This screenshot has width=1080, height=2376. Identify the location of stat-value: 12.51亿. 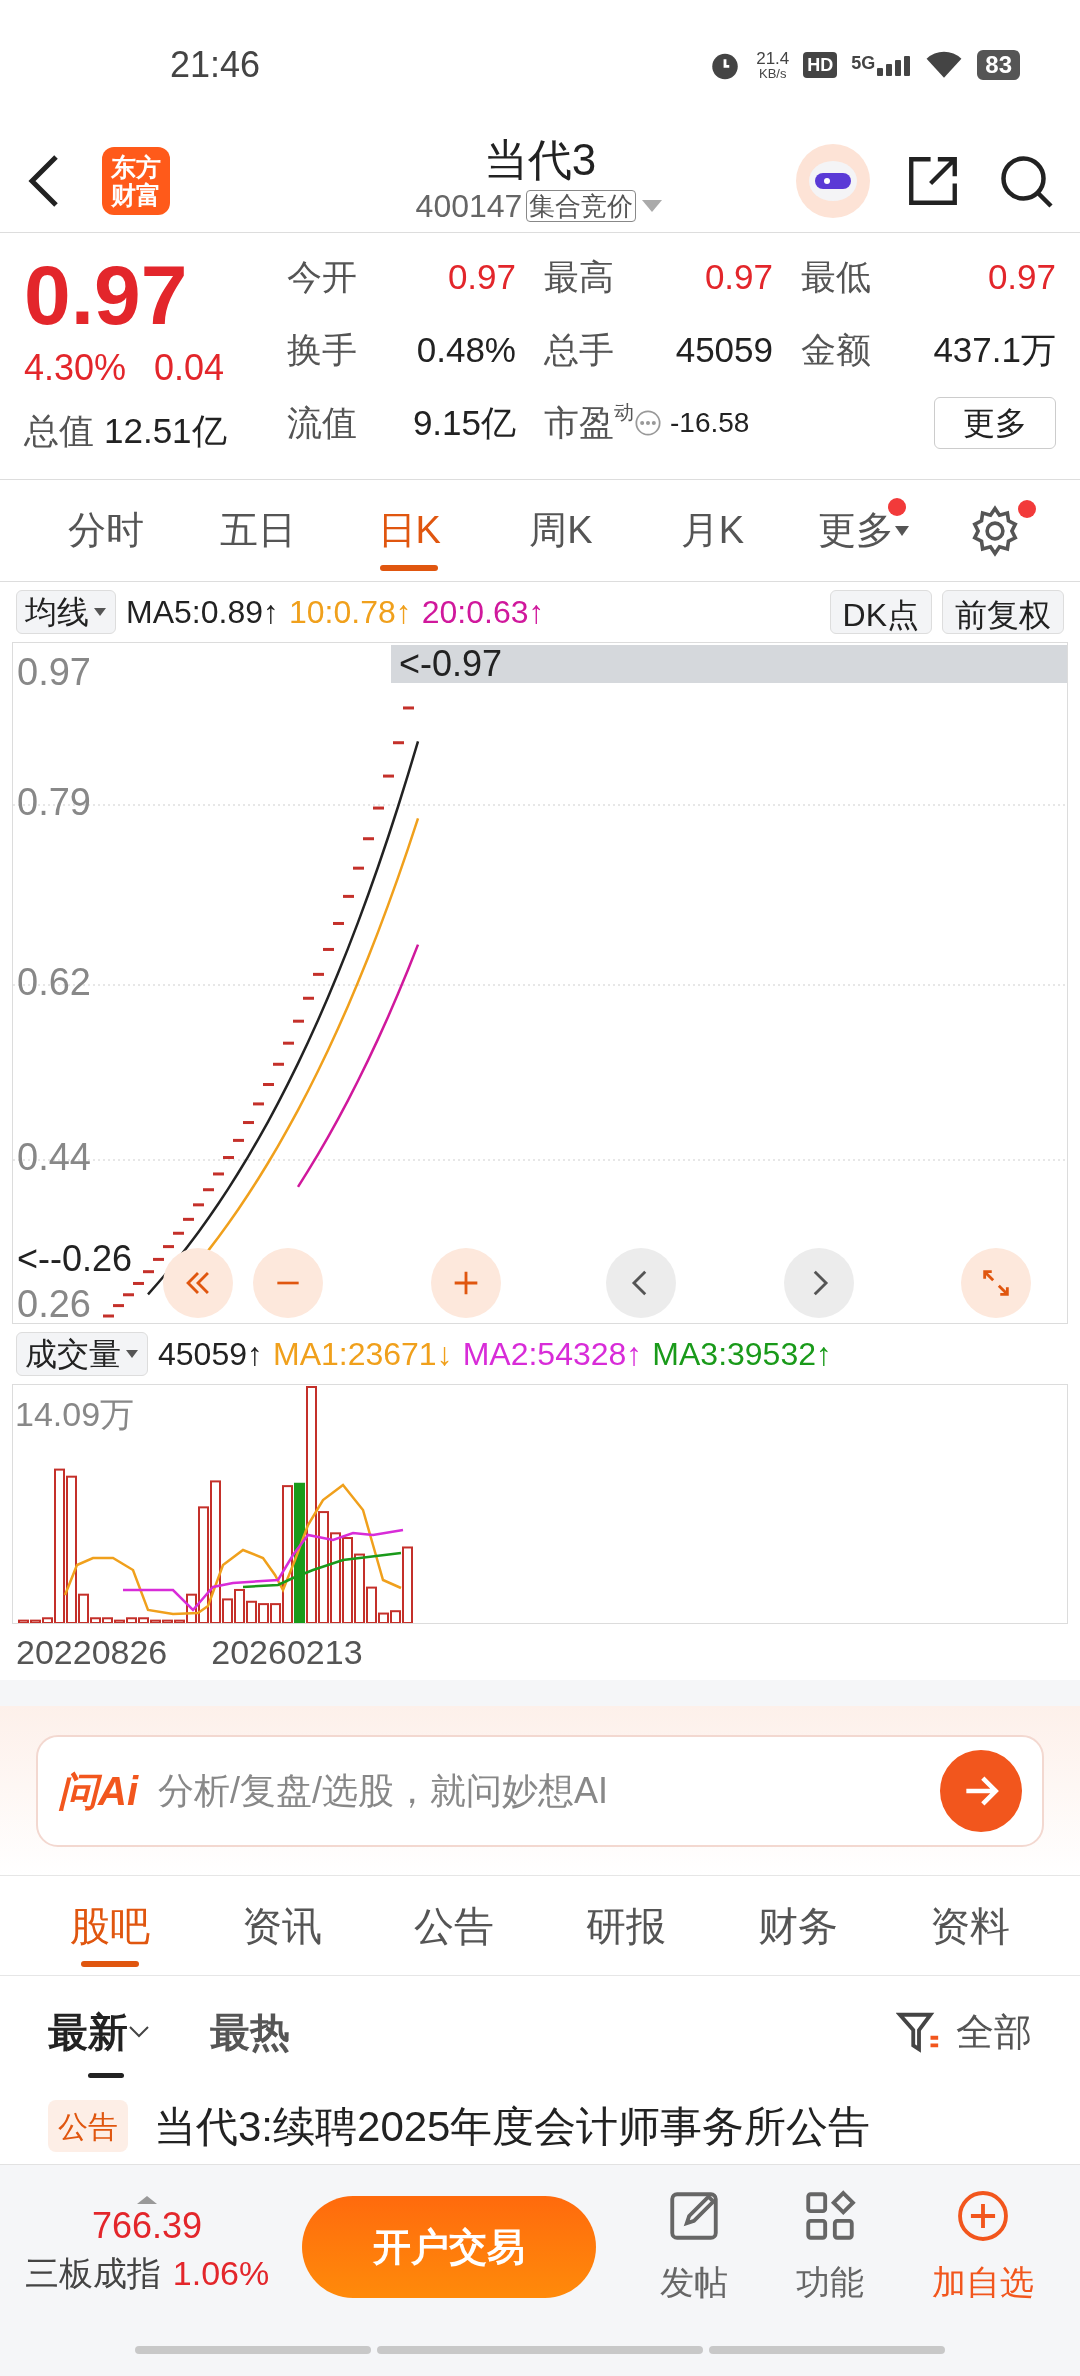
(165, 431).